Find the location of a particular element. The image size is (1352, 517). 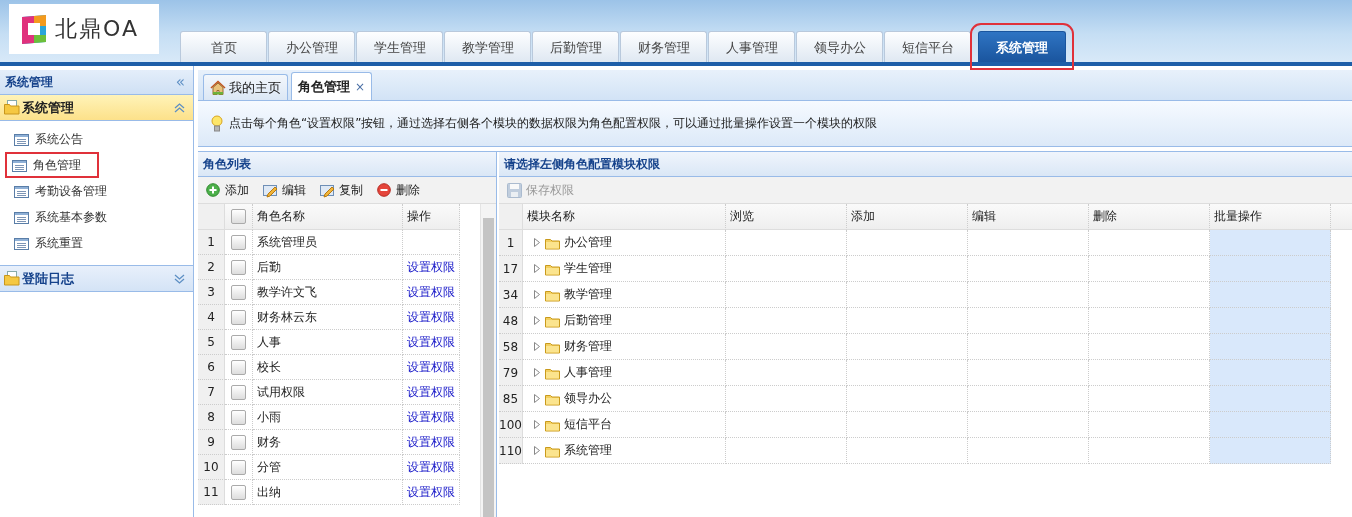

column-header: 模块名称 is located at coordinates (624, 217).